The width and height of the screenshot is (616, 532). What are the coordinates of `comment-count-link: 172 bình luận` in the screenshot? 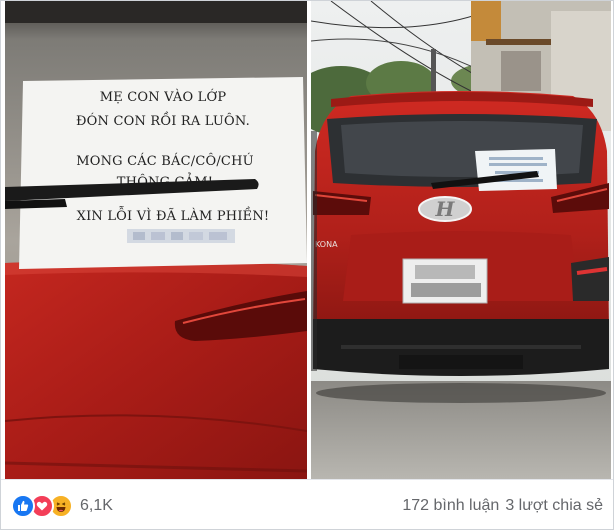 It's located at (450, 506).